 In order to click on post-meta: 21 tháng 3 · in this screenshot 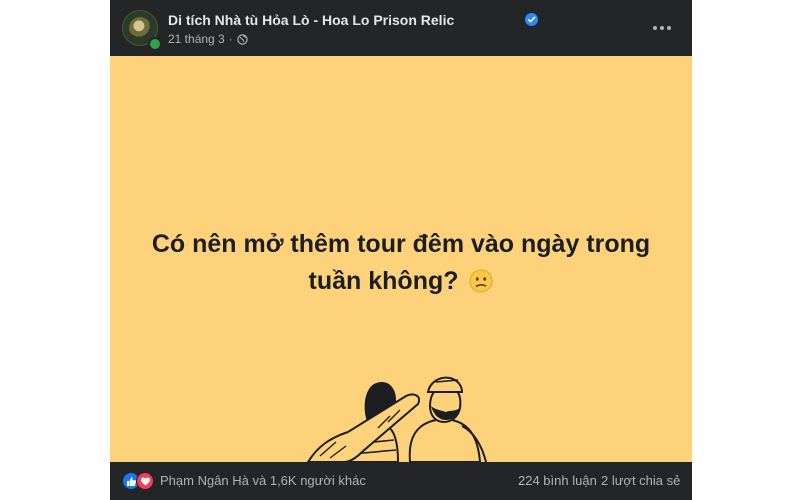, I will do `click(208, 39)`.